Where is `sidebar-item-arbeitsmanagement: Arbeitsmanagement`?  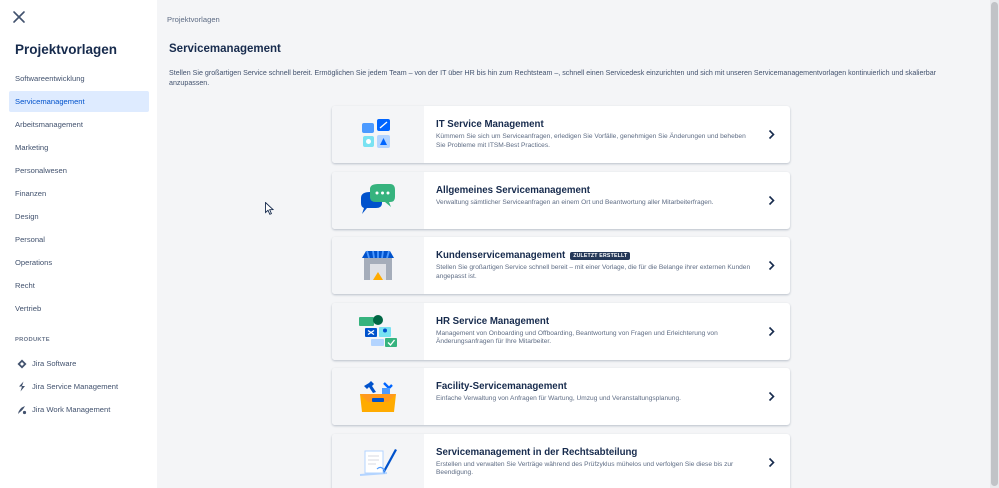
sidebar-item-arbeitsmanagement: Arbeitsmanagement is located at coordinates (79, 124).